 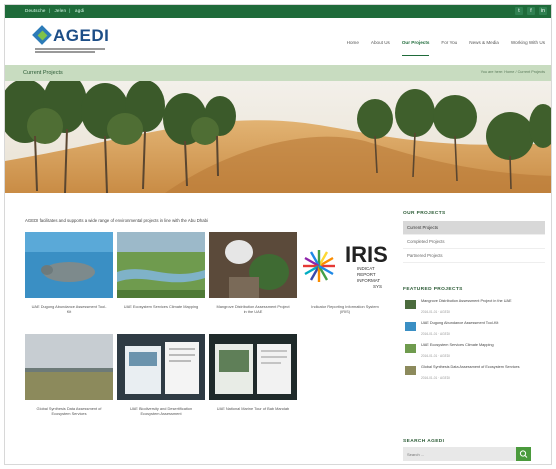 What do you see at coordinates (81, 35) in the screenshot?
I see `logo-text: AGEDI` at bounding box center [81, 35].